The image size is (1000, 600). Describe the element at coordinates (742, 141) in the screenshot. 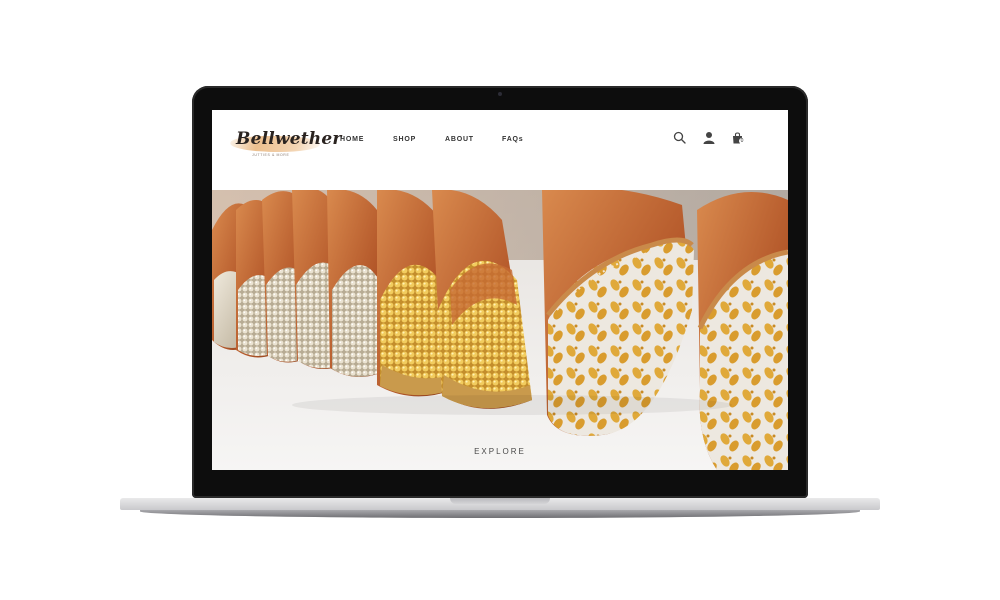

I see `cart-count-badge: 0` at that location.